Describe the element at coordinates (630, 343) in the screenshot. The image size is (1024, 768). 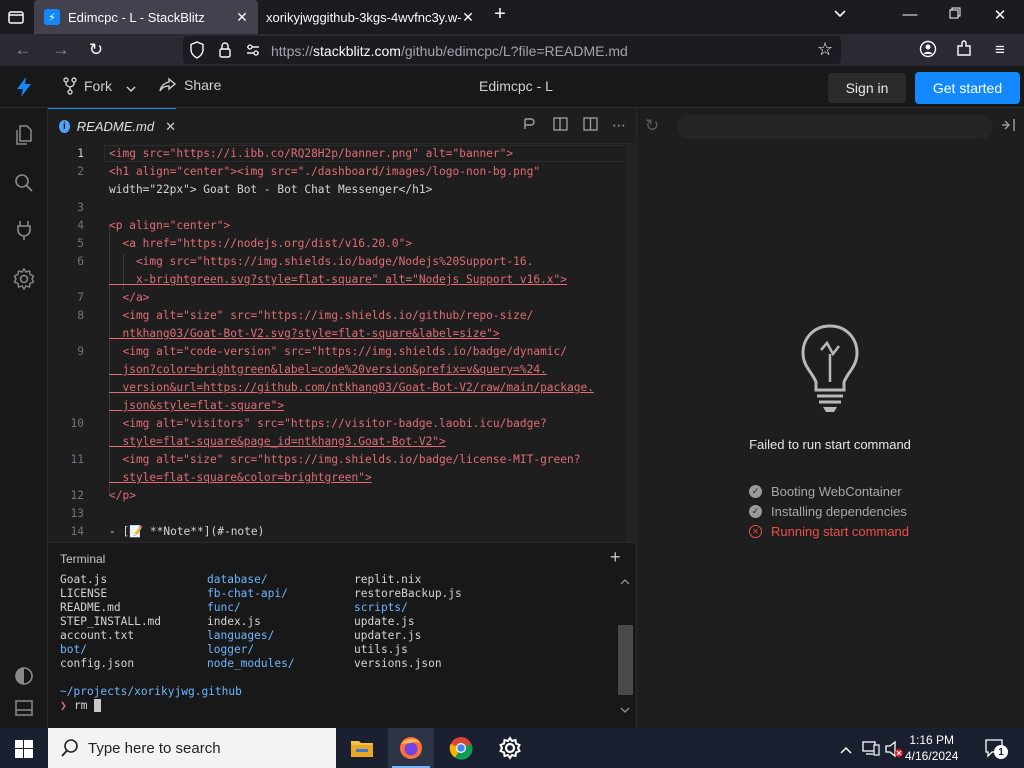
I see `editor-scrollbar` at that location.